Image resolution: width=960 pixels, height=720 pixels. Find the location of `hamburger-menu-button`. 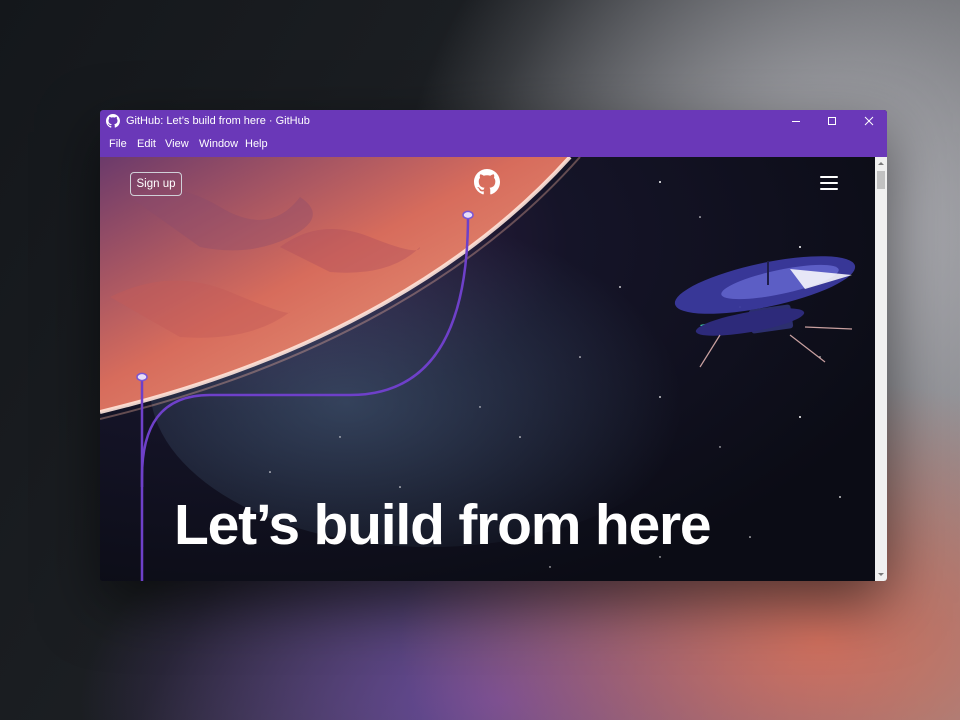

hamburger-menu-button is located at coordinates (830, 183).